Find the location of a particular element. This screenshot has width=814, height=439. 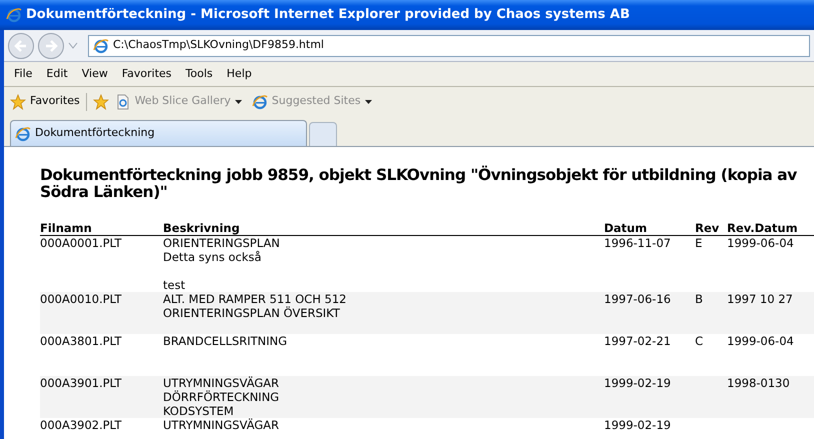

date-cell: 1997-06-16 is located at coordinates (637, 299).